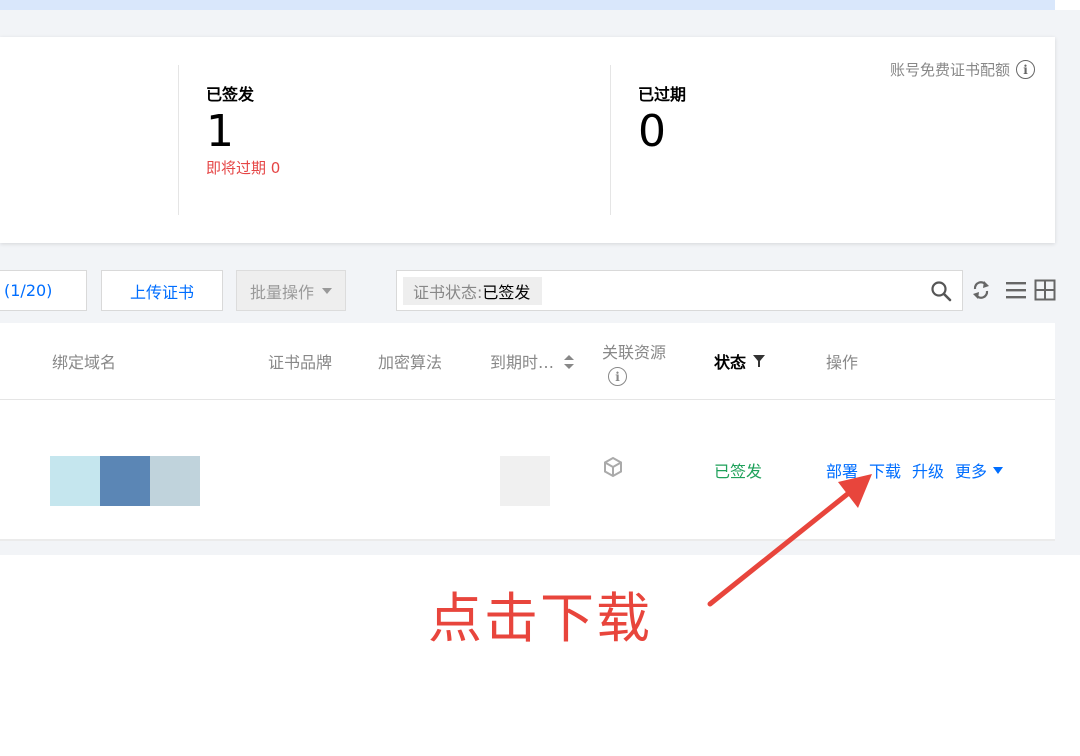 The height and width of the screenshot is (756, 1080). What do you see at coordinates (540, 618) in the screenshot?
I see `annotation-click-download: 点击下载` at bounding box center [540, 618].